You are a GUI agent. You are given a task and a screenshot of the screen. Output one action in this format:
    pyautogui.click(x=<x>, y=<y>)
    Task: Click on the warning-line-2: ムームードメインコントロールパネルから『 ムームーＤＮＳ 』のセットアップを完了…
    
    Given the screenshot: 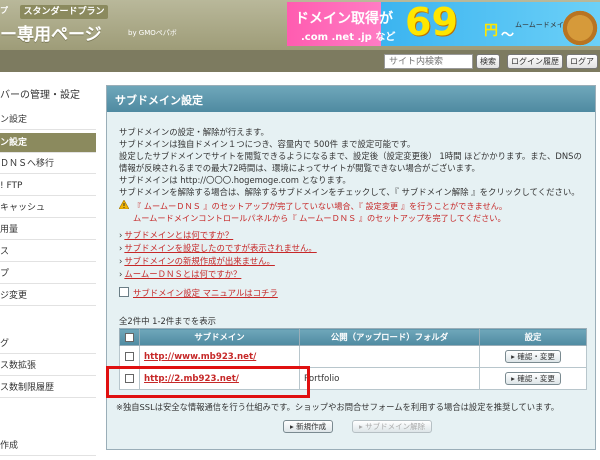 What is the action you would take?
    pyautogui.click(x=319, y=218)
    